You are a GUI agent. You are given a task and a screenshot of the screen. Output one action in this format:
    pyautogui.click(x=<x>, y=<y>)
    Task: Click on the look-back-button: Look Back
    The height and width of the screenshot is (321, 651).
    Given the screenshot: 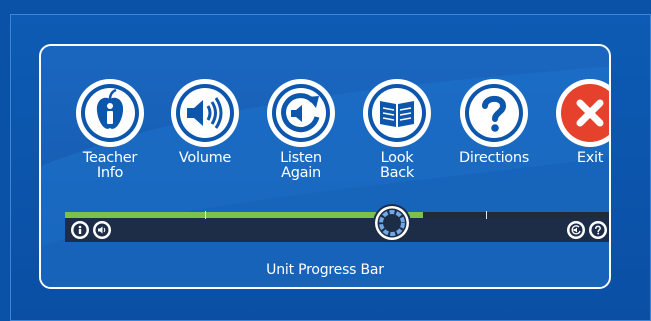 What is the action you would take?
    pyautogui.click(x=397, y=130)
    